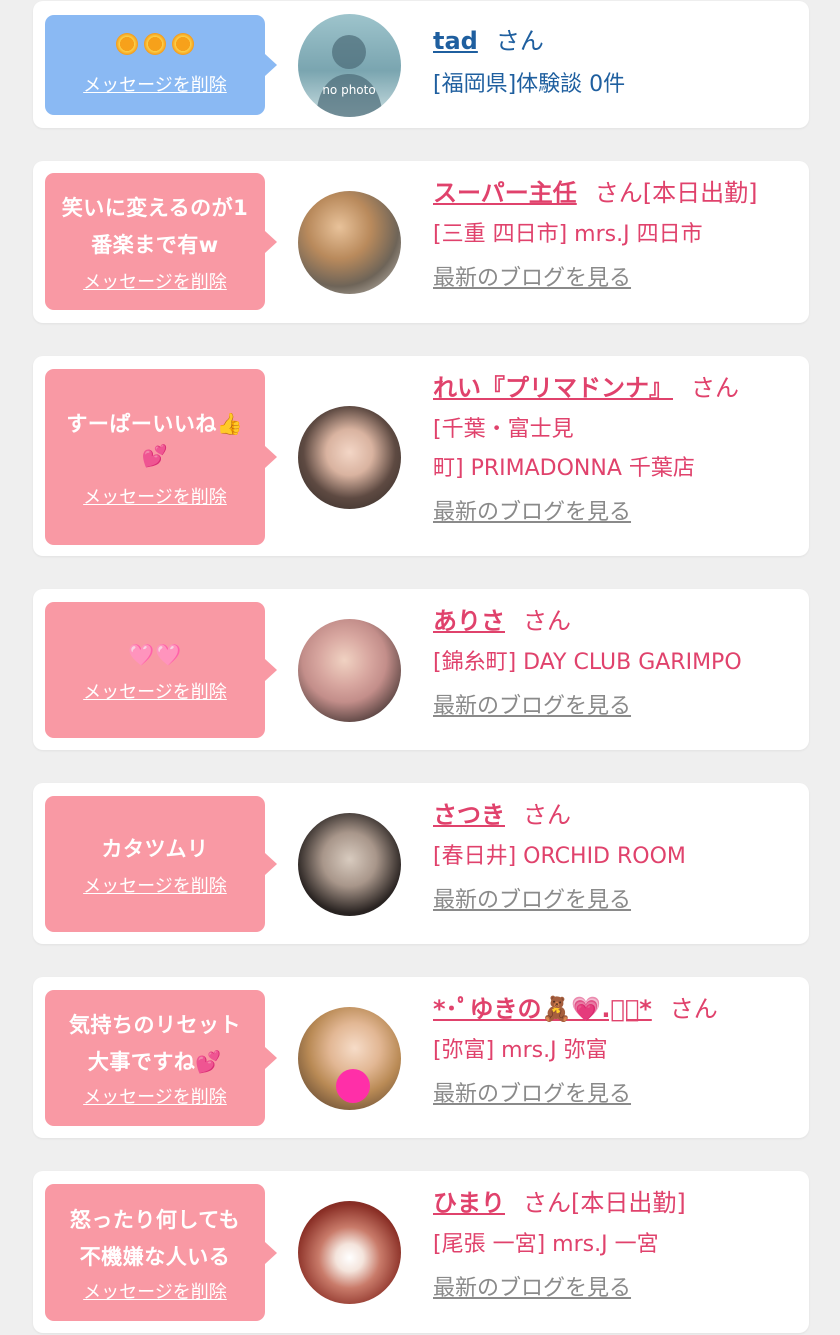 This screenshot has width=840, height=1335. I want to click on user-name-link: *･ﾟゆきの🧸💗.ﾟ･*, so click(542, 1009).